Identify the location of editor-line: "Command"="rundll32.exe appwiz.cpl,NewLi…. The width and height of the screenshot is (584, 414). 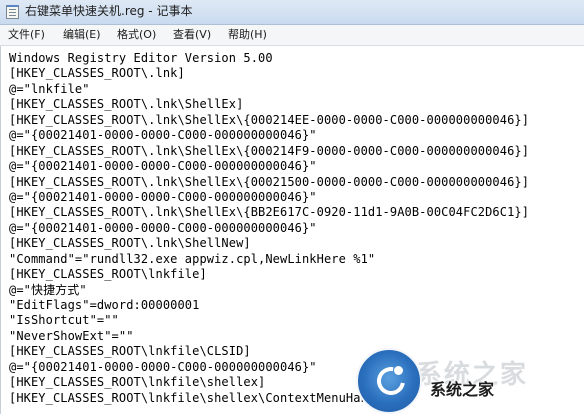
(192, 258).